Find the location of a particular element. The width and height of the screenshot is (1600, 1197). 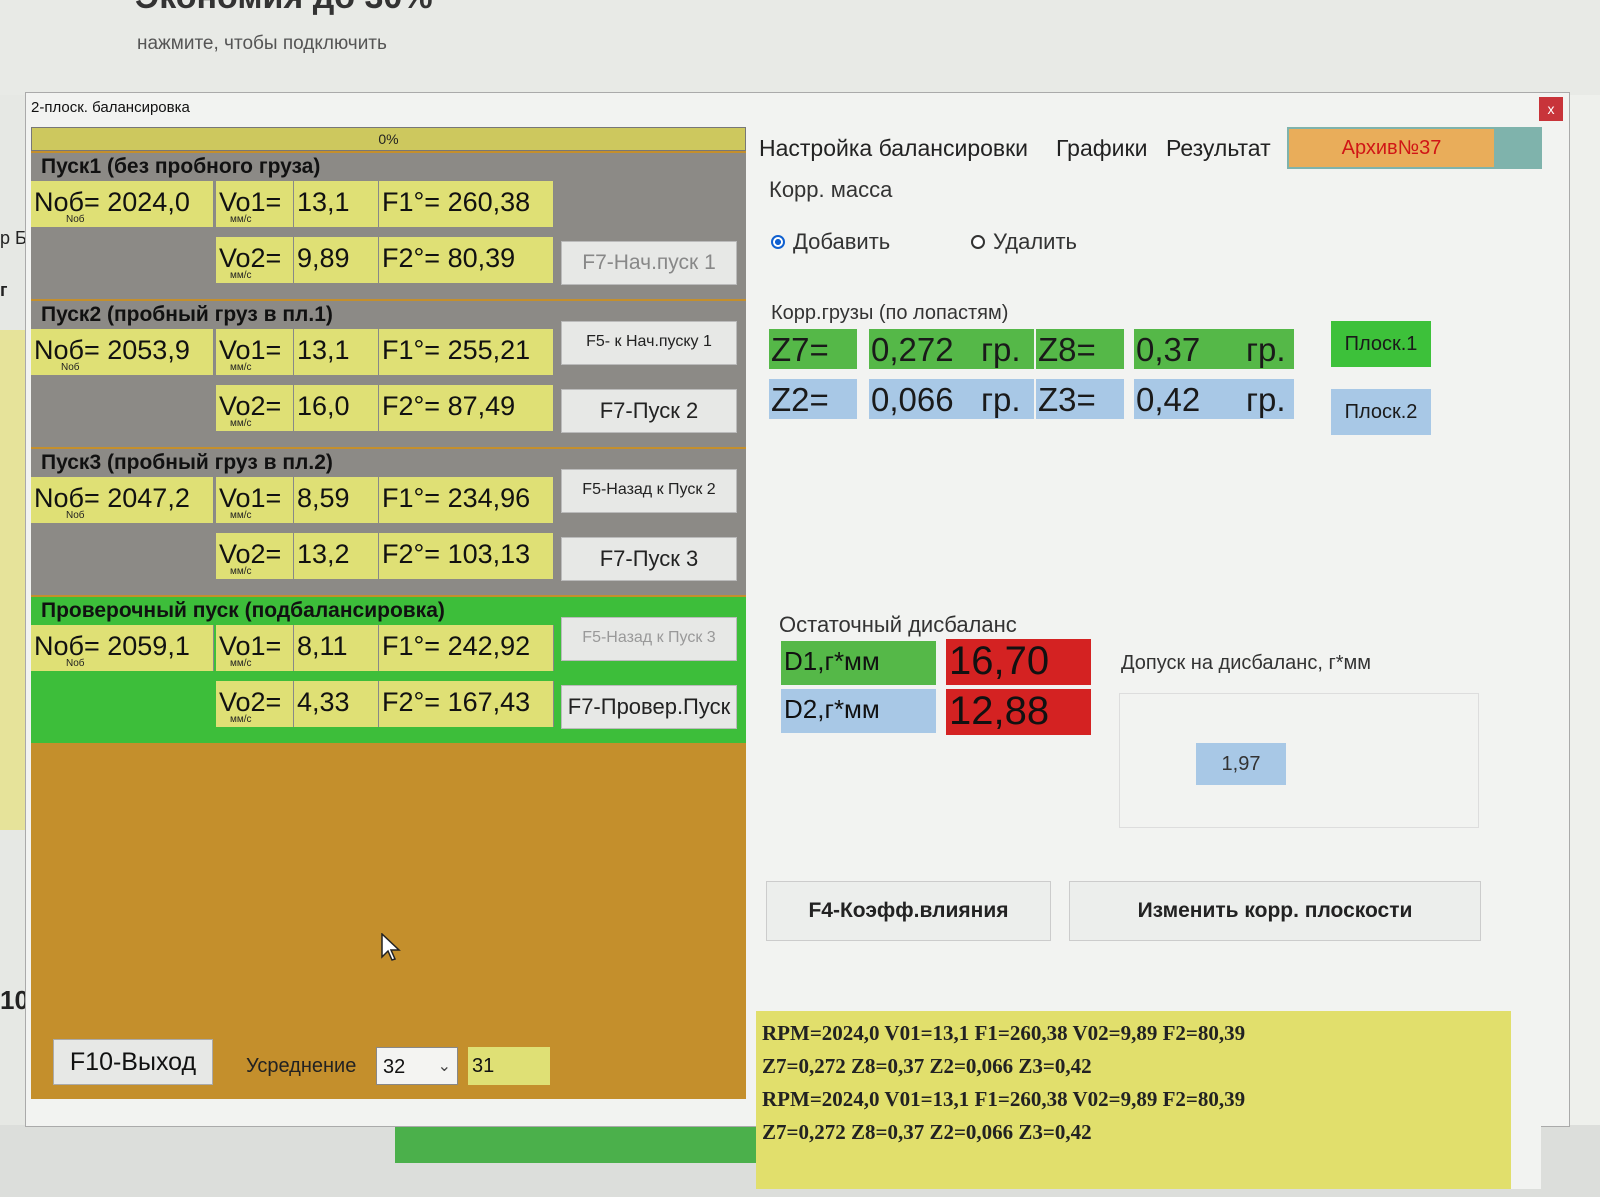

plane-1-button: Плоск.1 is located at coordinates (1381, 344).